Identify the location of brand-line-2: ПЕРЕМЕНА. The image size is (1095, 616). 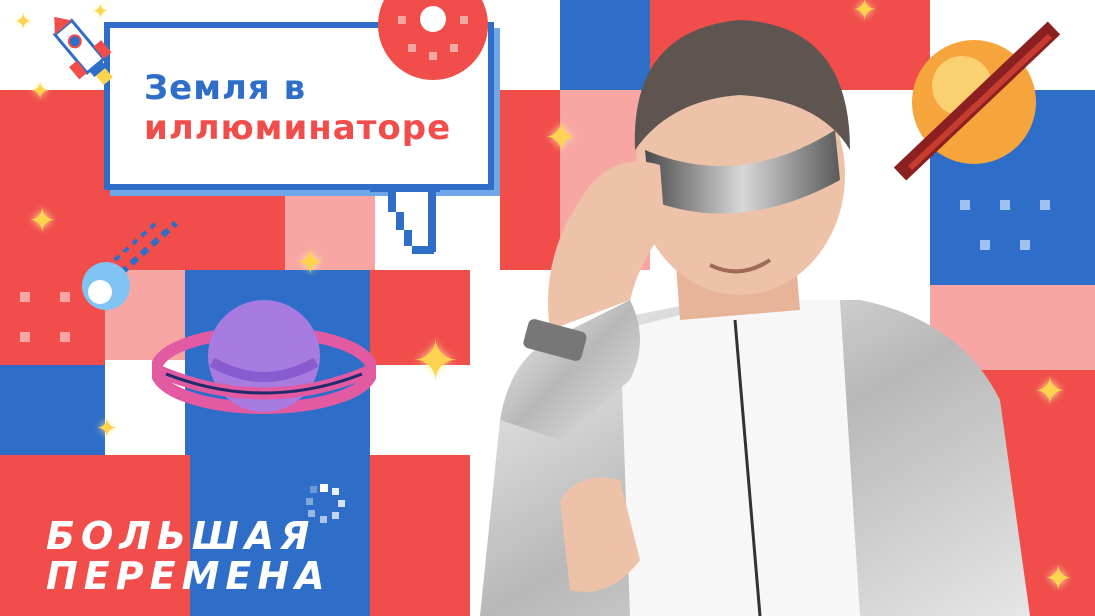
(188, 576).